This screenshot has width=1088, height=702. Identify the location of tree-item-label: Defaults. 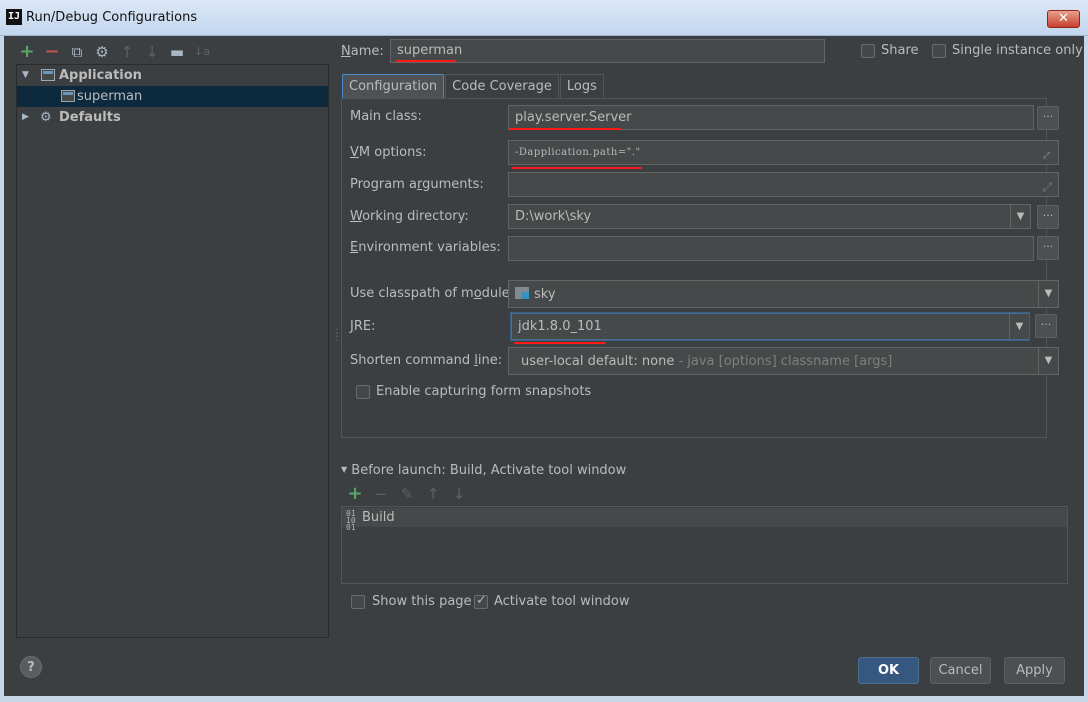
(90, 117).